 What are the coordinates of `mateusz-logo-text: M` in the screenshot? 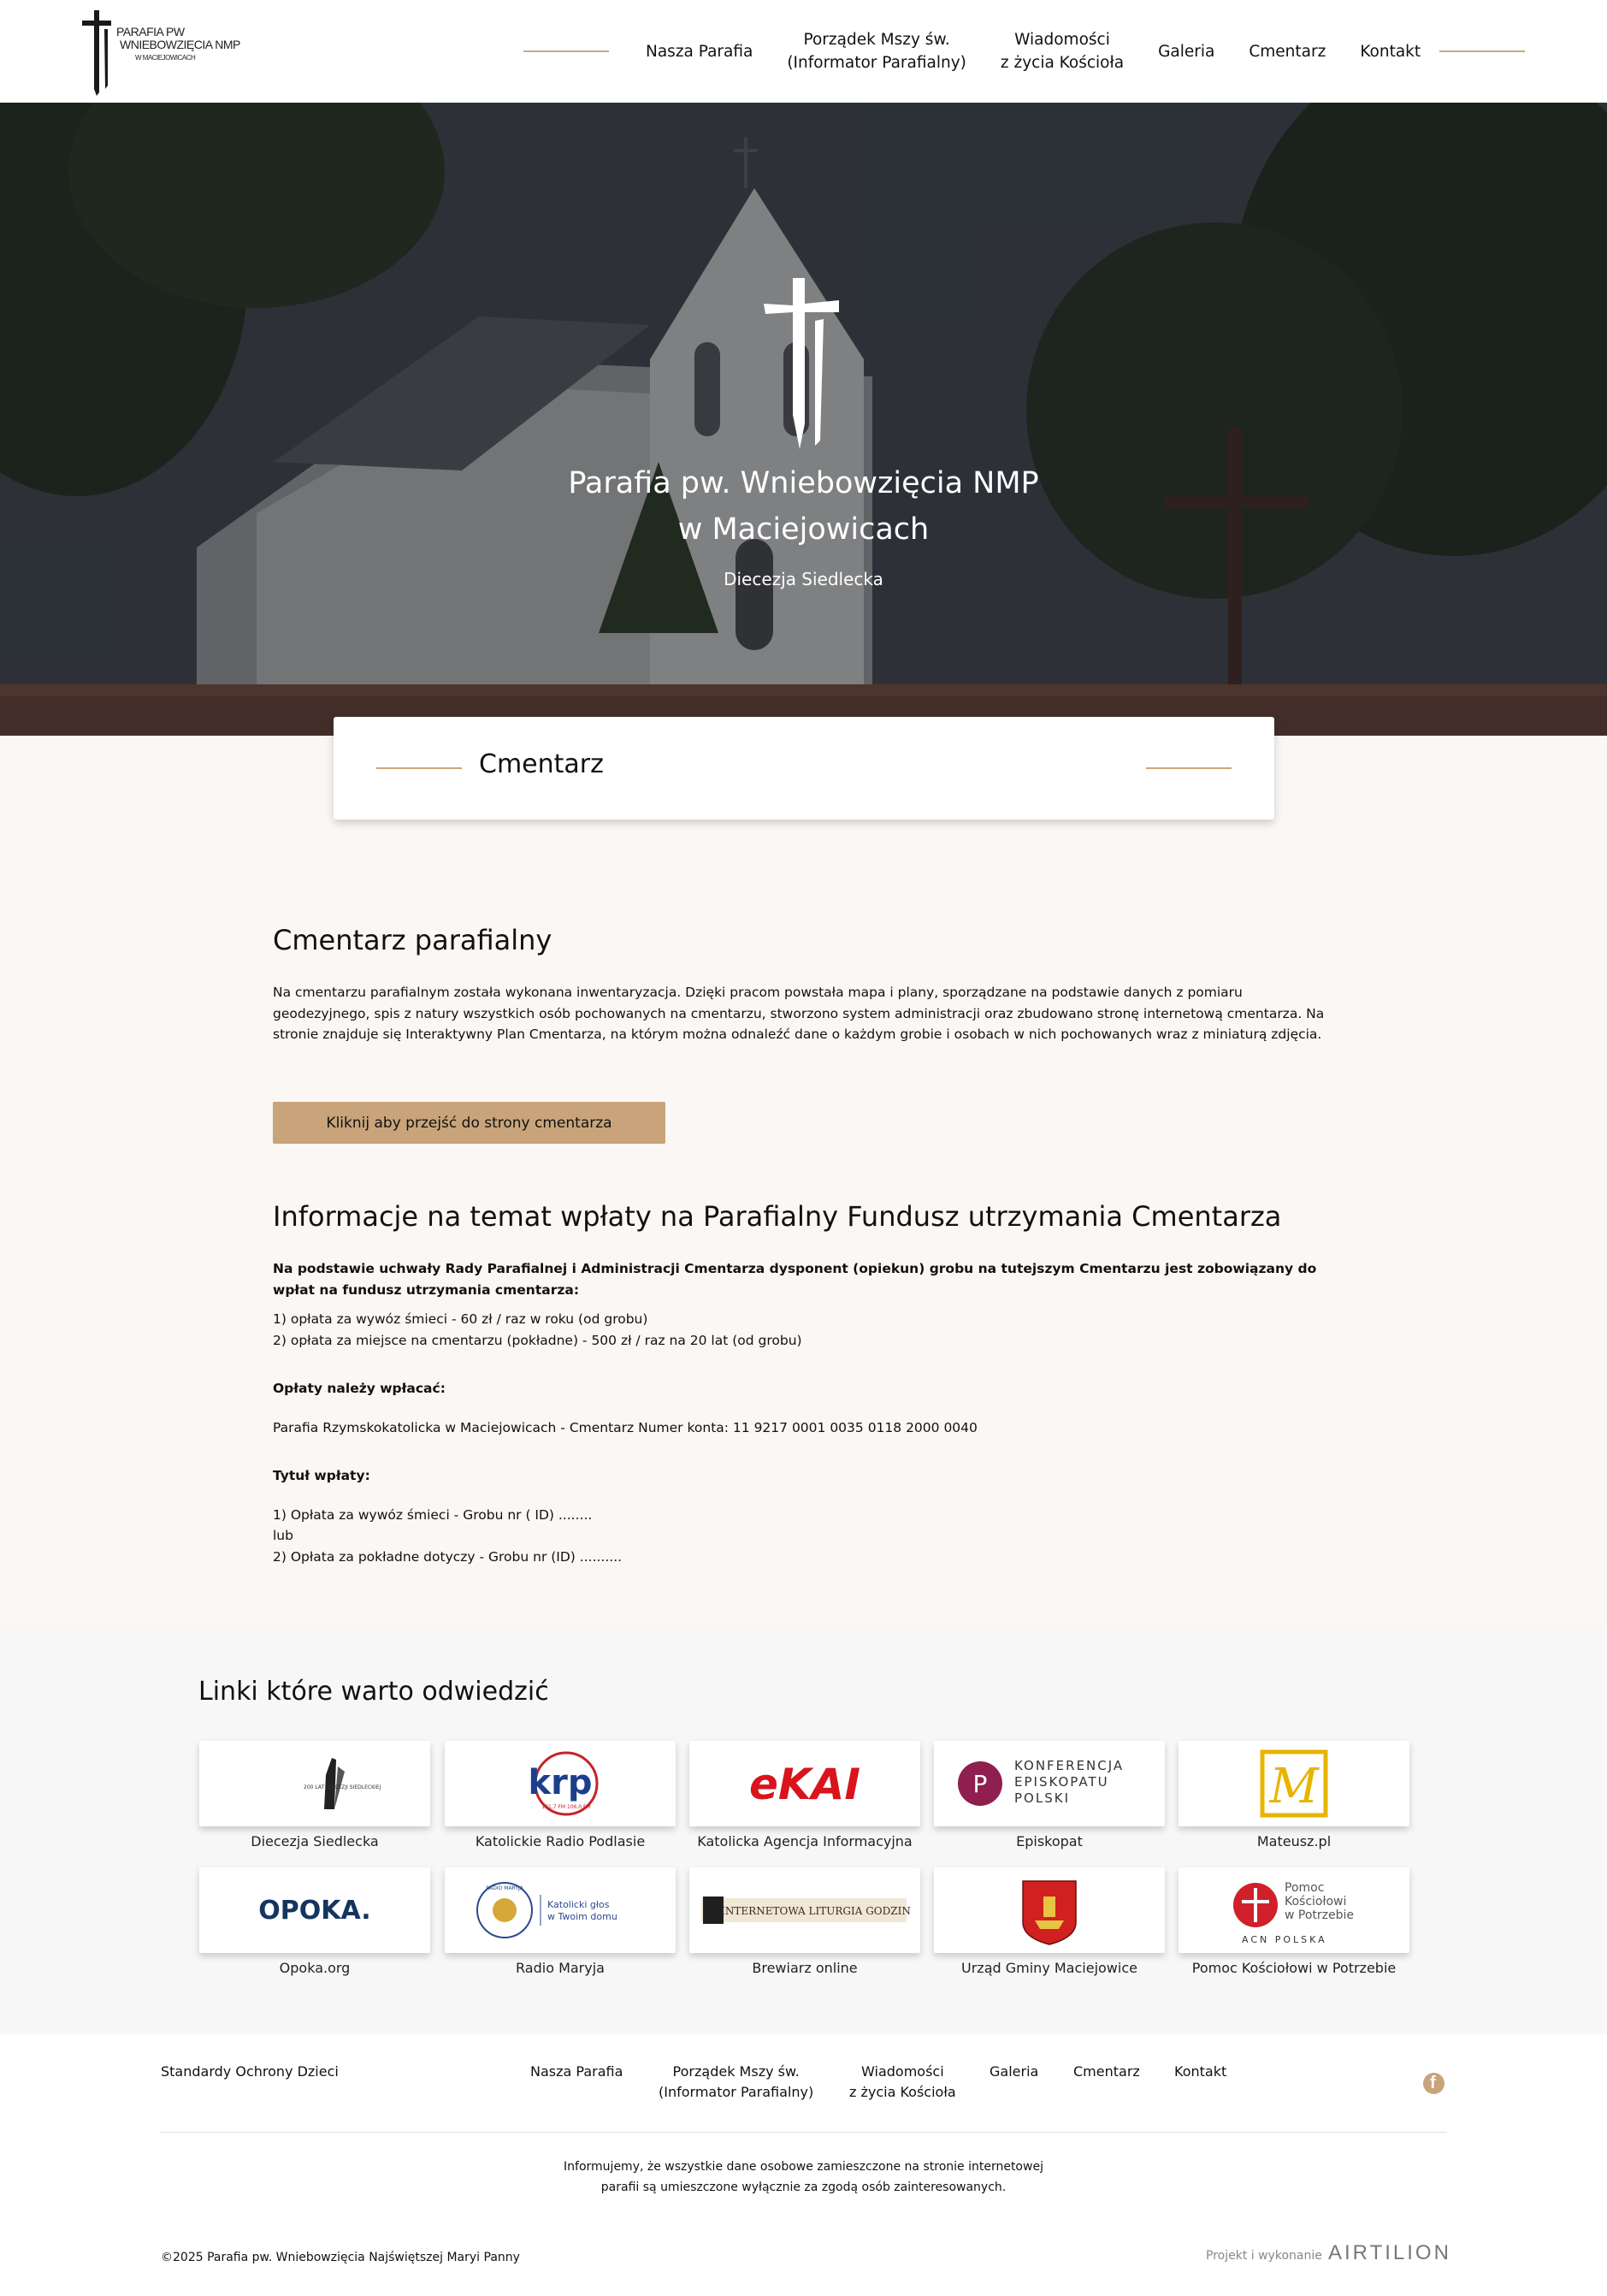 It's located at (1294, 1786).